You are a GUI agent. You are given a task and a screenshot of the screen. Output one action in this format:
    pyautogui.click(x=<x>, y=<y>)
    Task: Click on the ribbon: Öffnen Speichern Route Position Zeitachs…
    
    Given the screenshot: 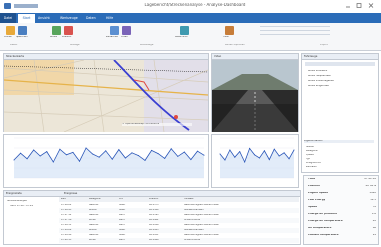 What is the action you would take?
    pyautogui.click(x=190, y=37)
    